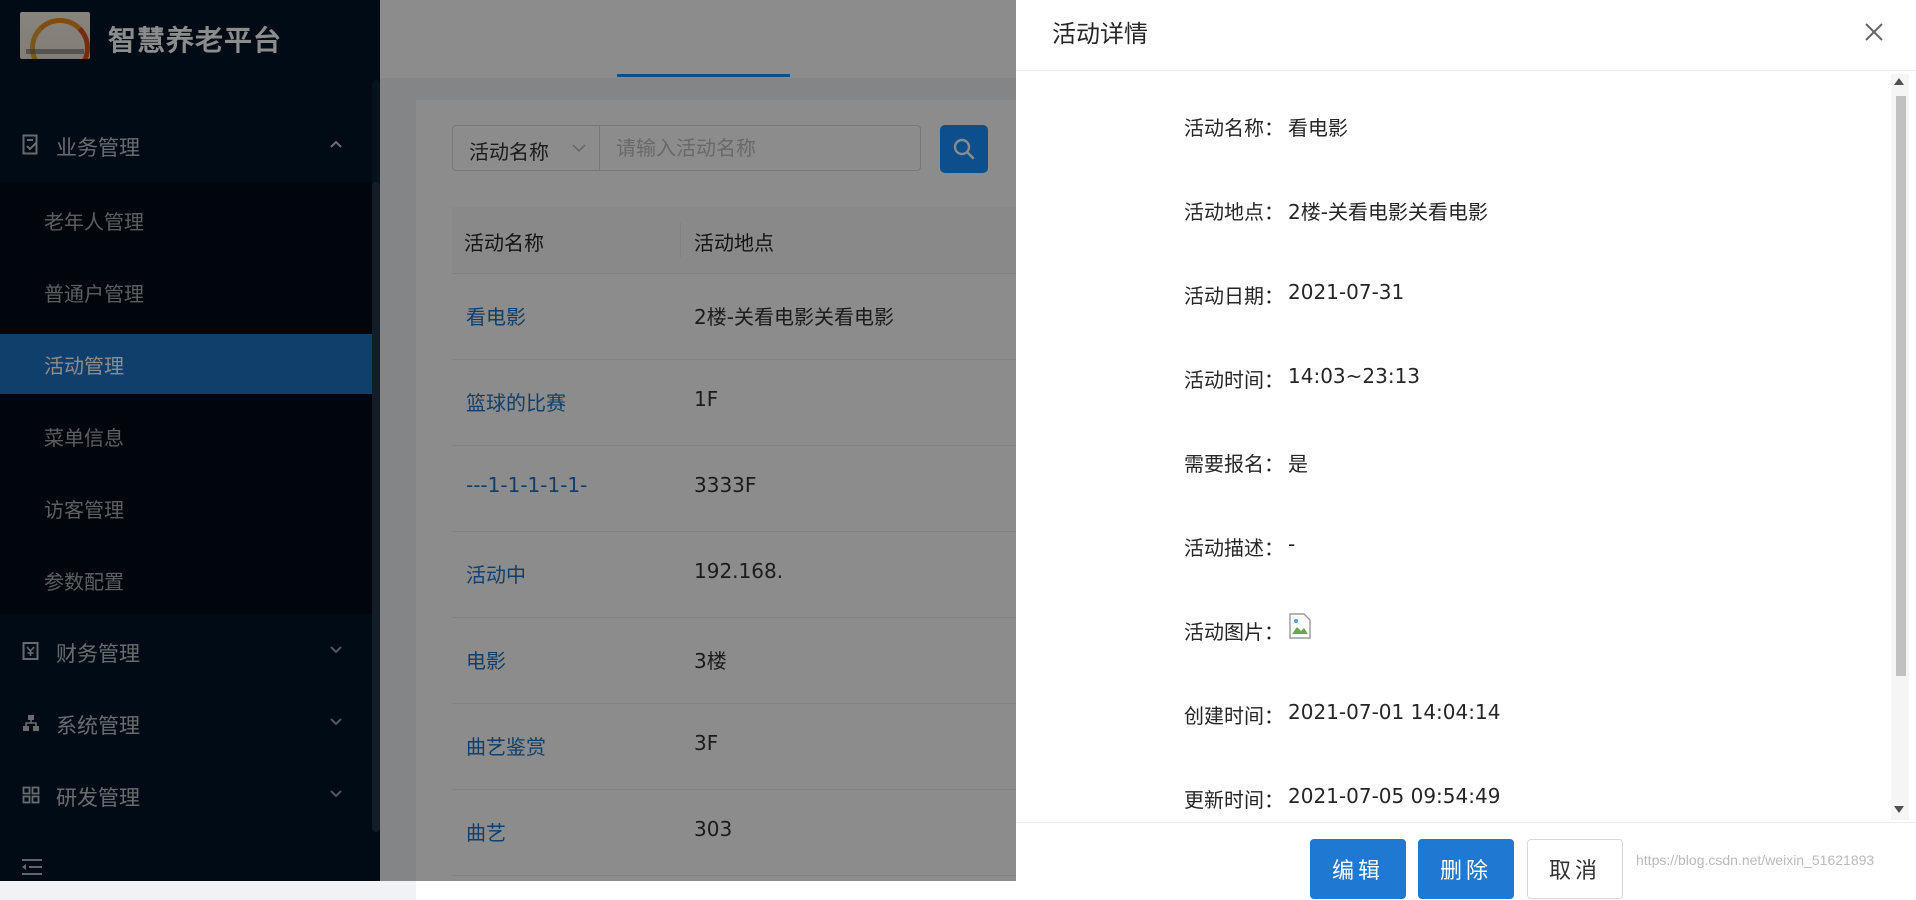  Describe the element at coordinates (1394, 712) in the screenshot. I see `detail-value: 2021-07-01 14:04:14` at that location.